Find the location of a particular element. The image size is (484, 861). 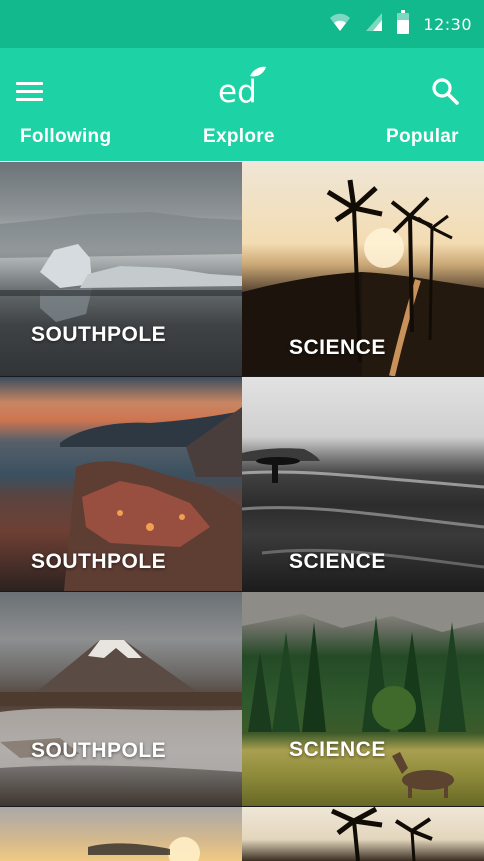

forest-deer-photo is located at coordinates (363, 695).